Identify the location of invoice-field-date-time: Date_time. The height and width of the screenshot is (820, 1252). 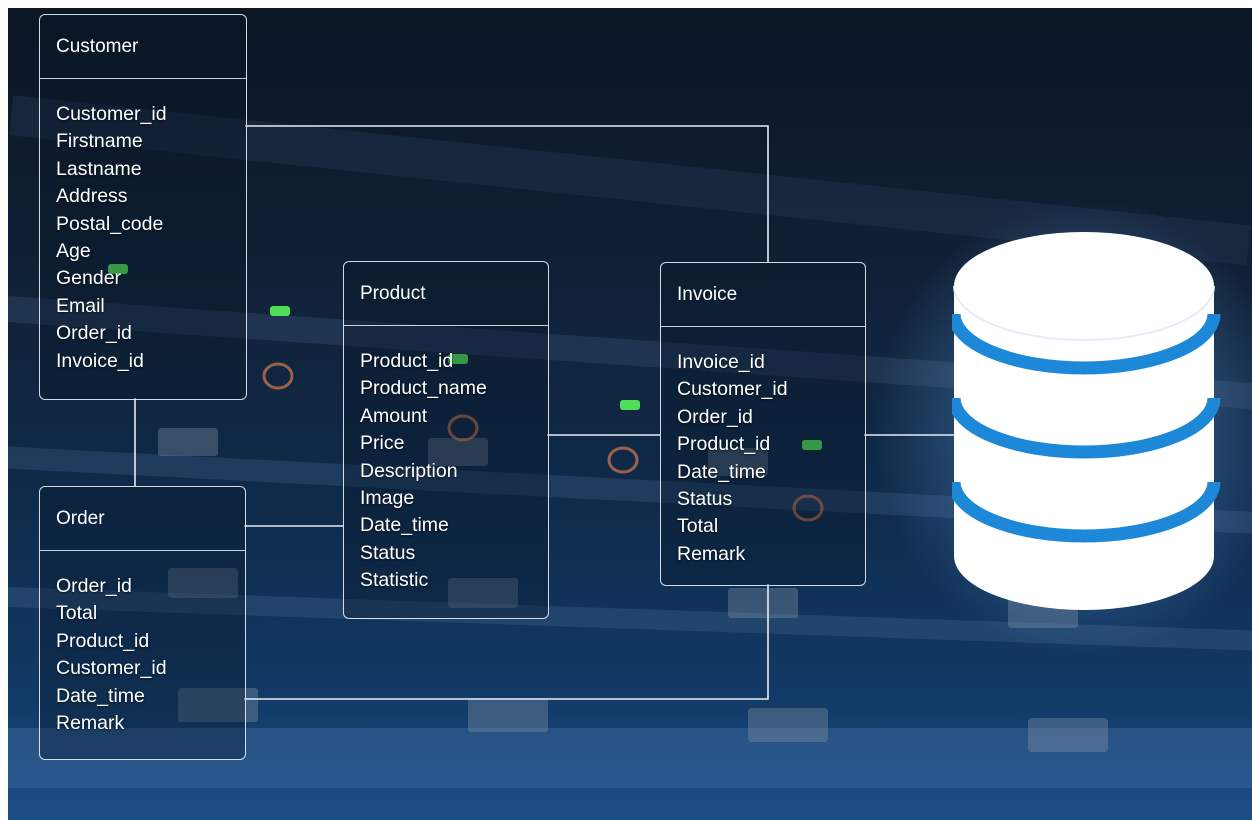
(721, 471).